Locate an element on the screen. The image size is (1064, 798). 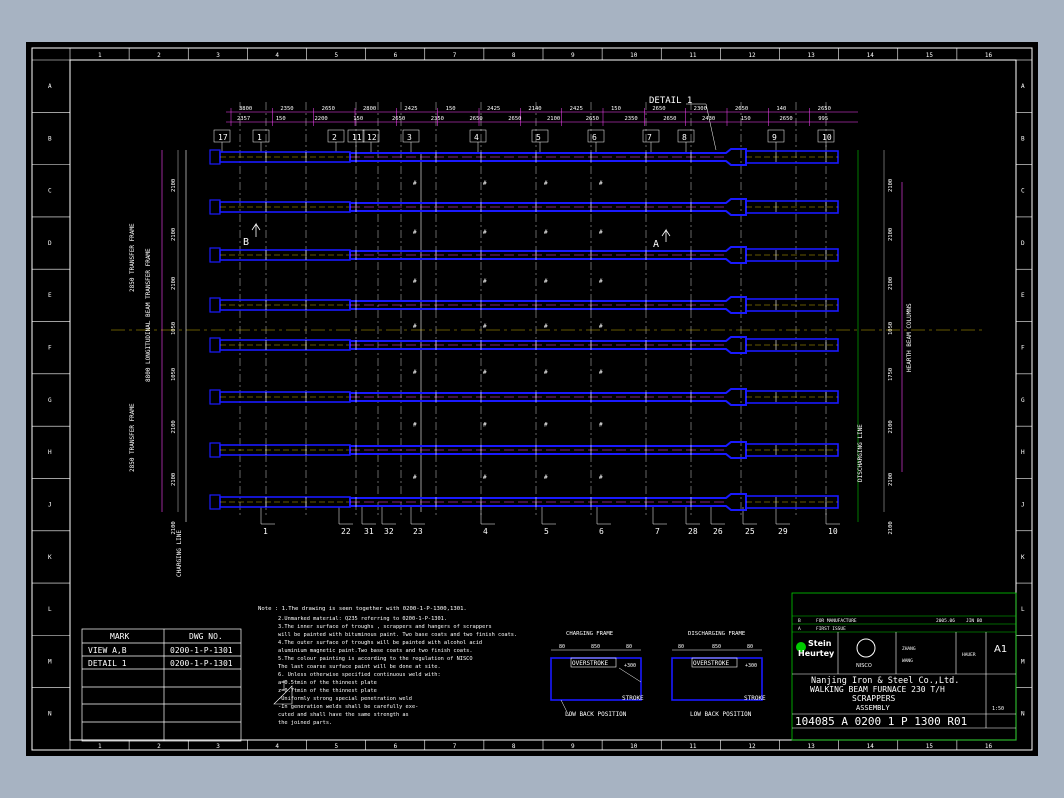
border-letter-left: L is located at coordinates (50, 609).